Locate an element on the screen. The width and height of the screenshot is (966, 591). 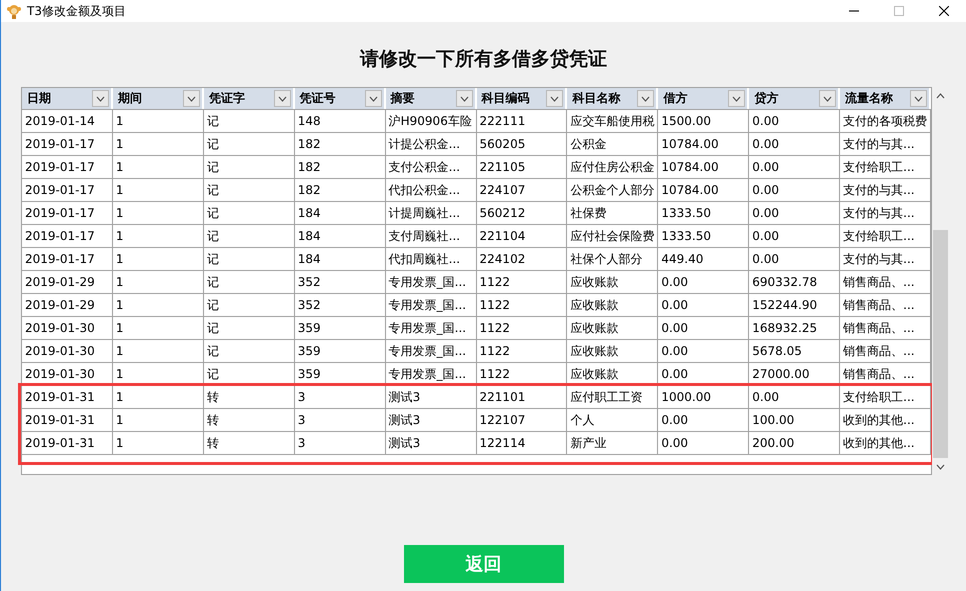
table-cell: 224102 is located at coordinates (522, 259).